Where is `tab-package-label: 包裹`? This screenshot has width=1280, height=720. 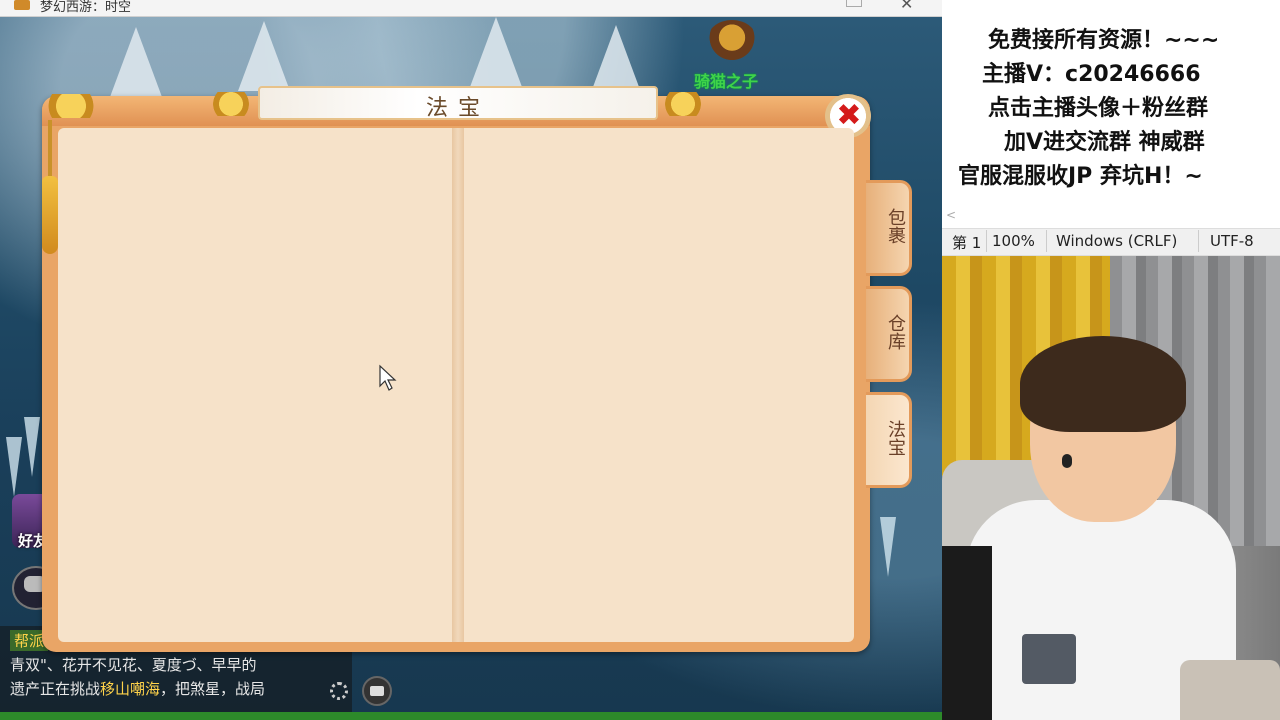
tab-package-label: 包裹 is located at coordinates (895, 226).